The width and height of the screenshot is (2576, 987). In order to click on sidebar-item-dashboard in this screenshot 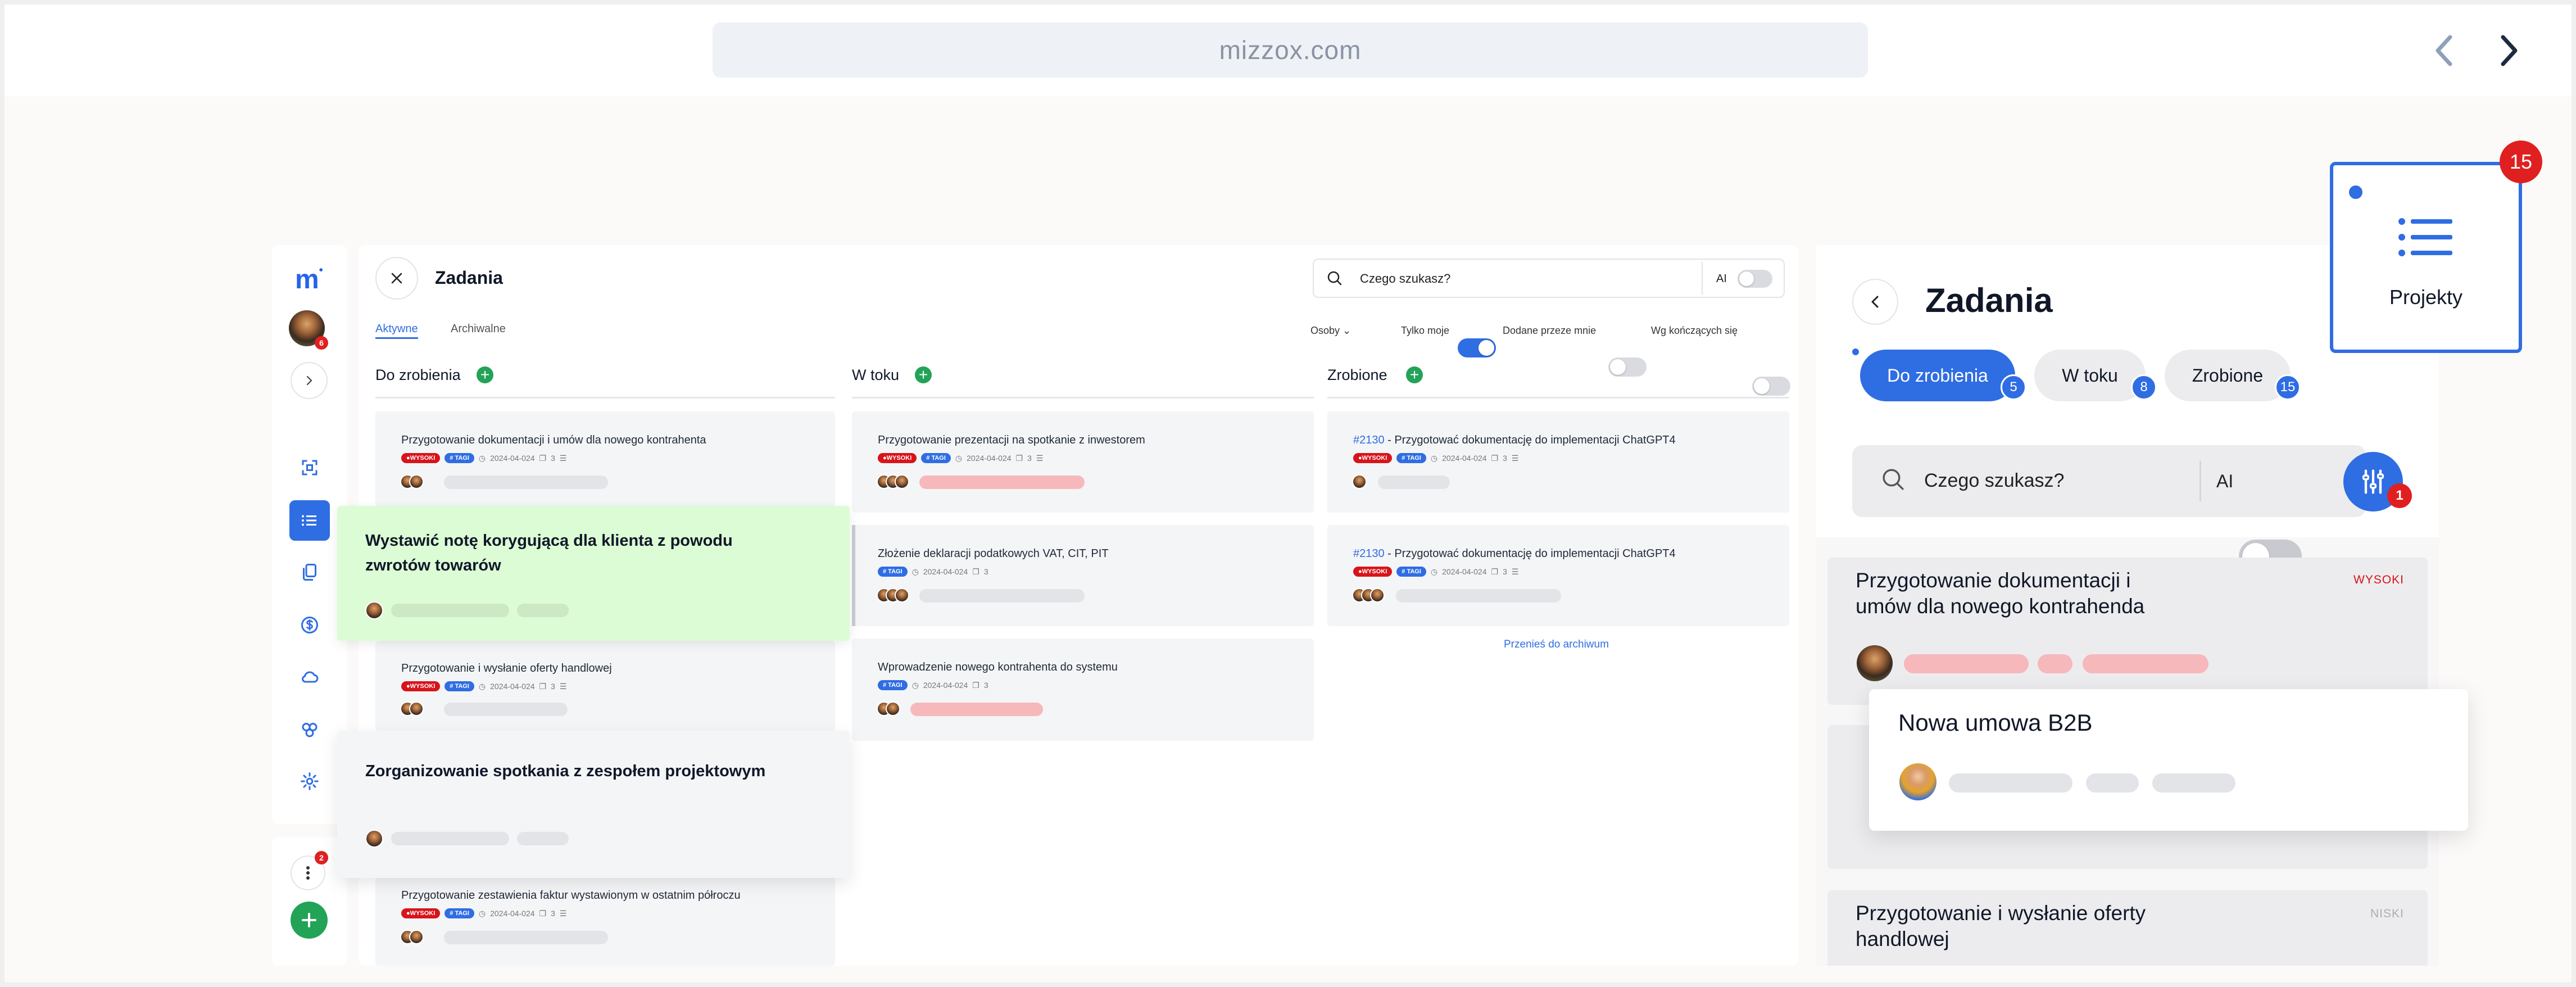, I will do `click(309, 467)`.